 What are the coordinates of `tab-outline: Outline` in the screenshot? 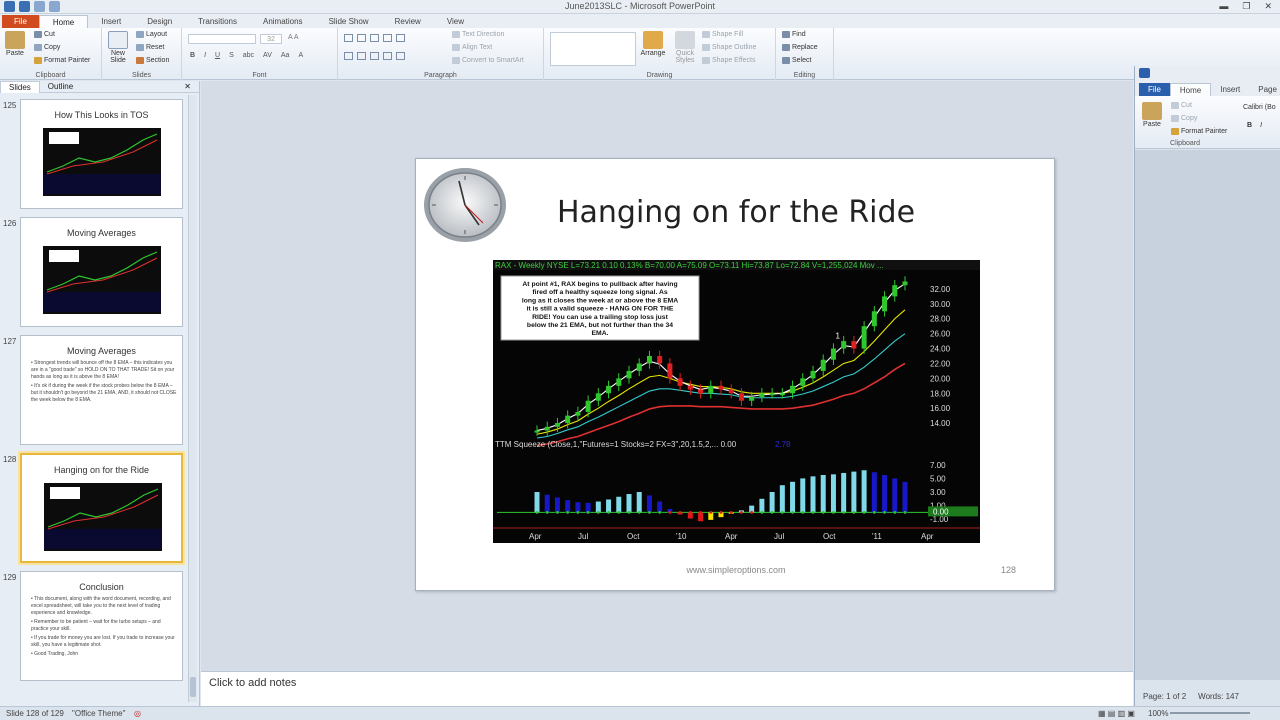 It's located at (60, 86).